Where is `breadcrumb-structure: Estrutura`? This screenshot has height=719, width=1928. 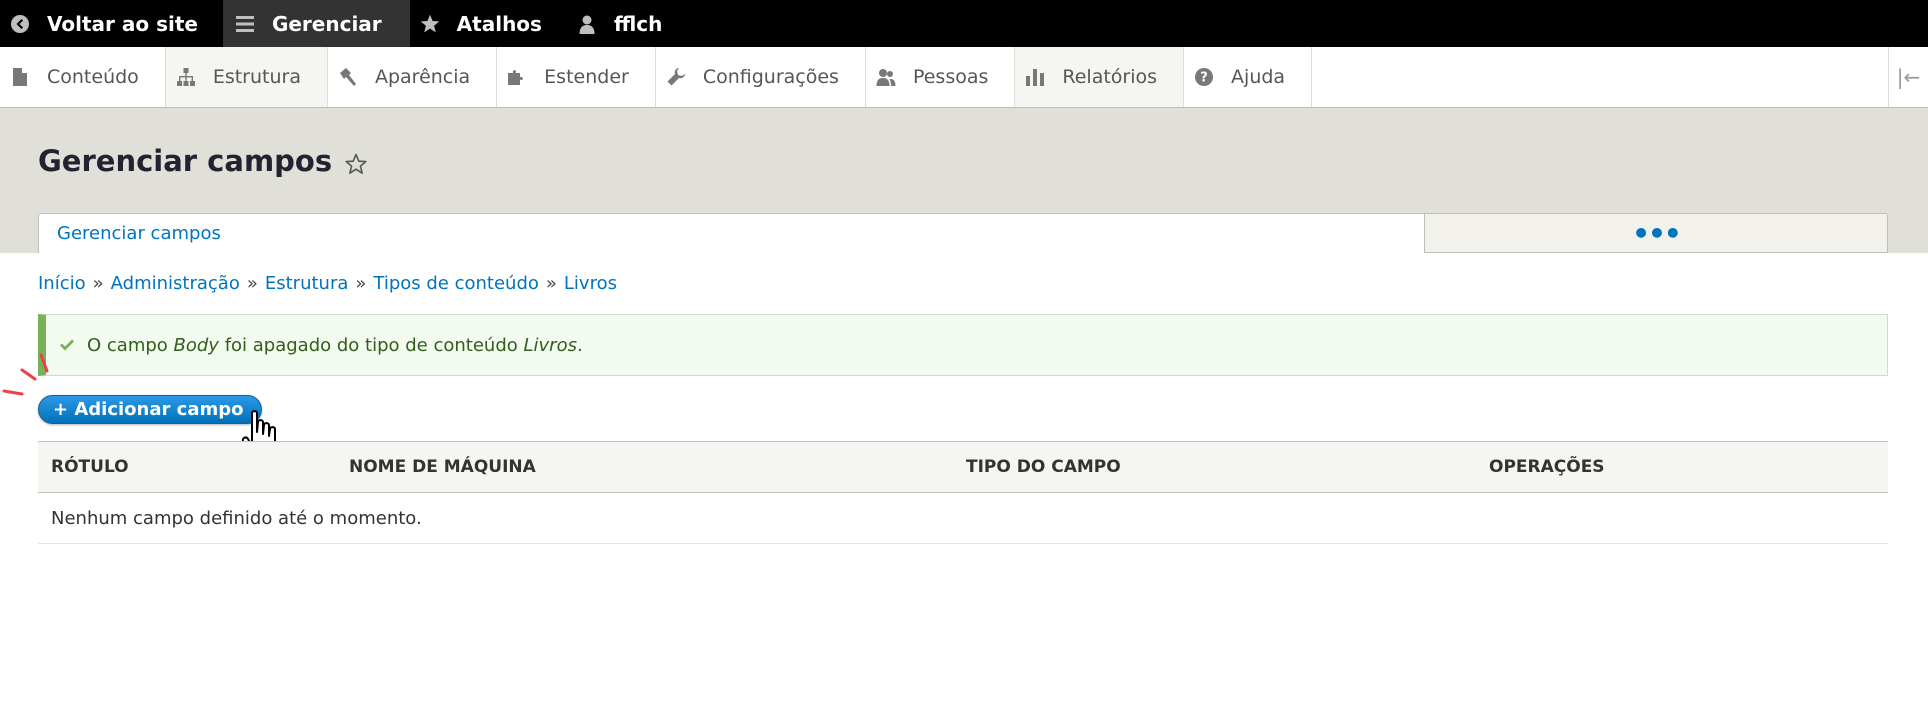 breadcrumb-structure: Estrutura is located at coordinates (307, 283).